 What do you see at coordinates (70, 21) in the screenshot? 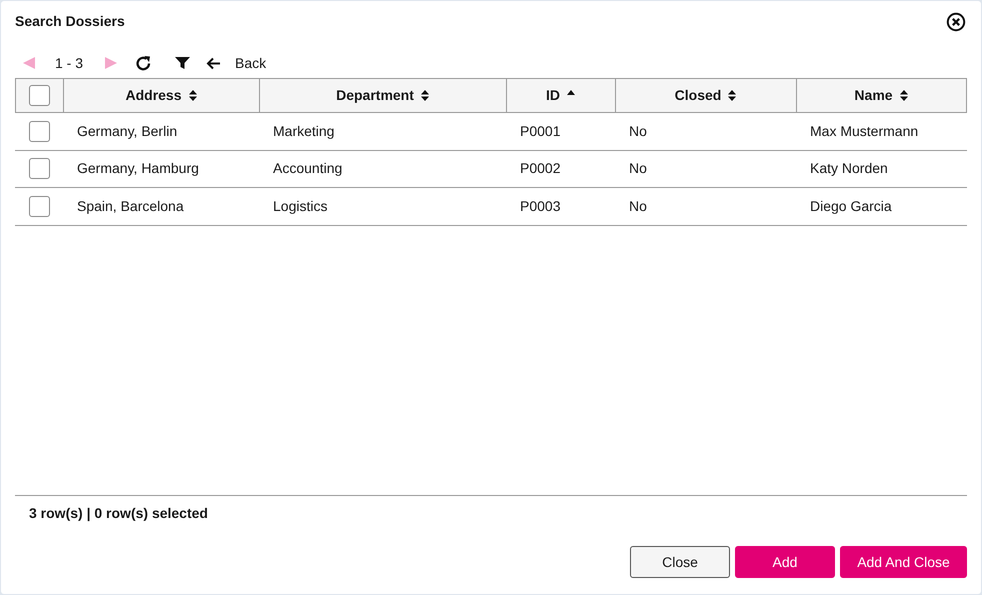
I see `dialog-title: Search Dossiers` at bounding box center [70, 21].